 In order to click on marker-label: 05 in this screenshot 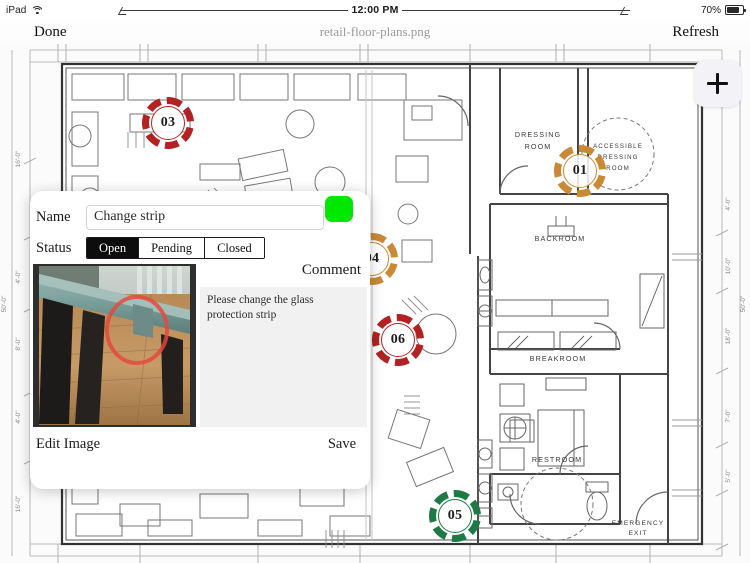, I will do `click(455, 515)`.